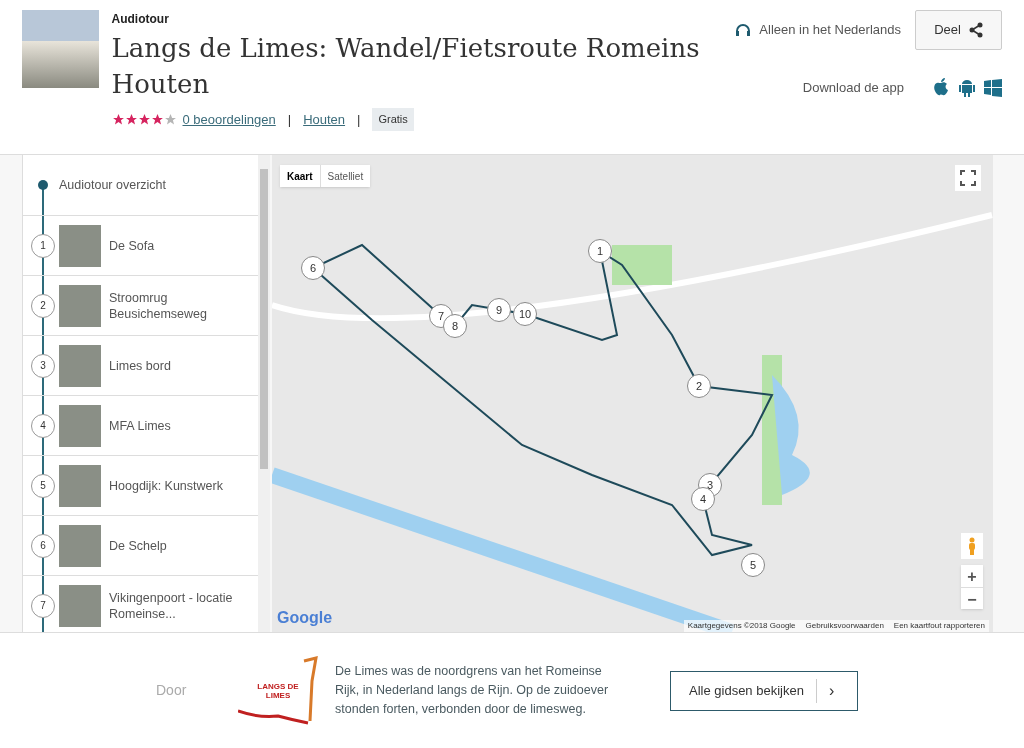 This screenshot has width=1024, height=748. Describe the element at coordinates (43, 605) in the screenshot. I see `stop-number: 7` at that location.